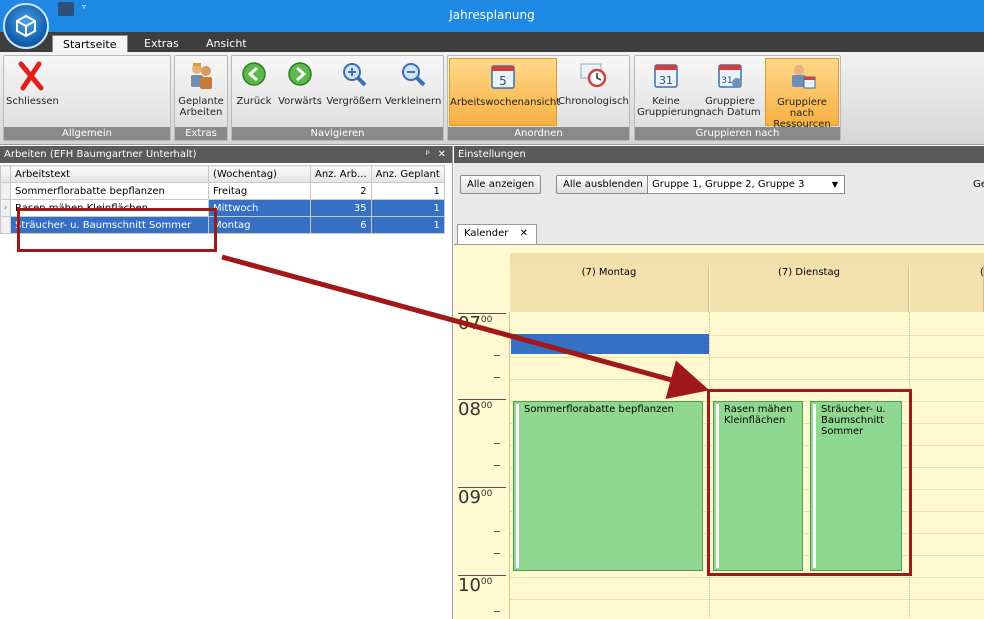 The image size is (984, 619). Describe the element at coordinates (354, 92) in the screenshot. I see `zoom-in-button: Vergrößern` at that location.